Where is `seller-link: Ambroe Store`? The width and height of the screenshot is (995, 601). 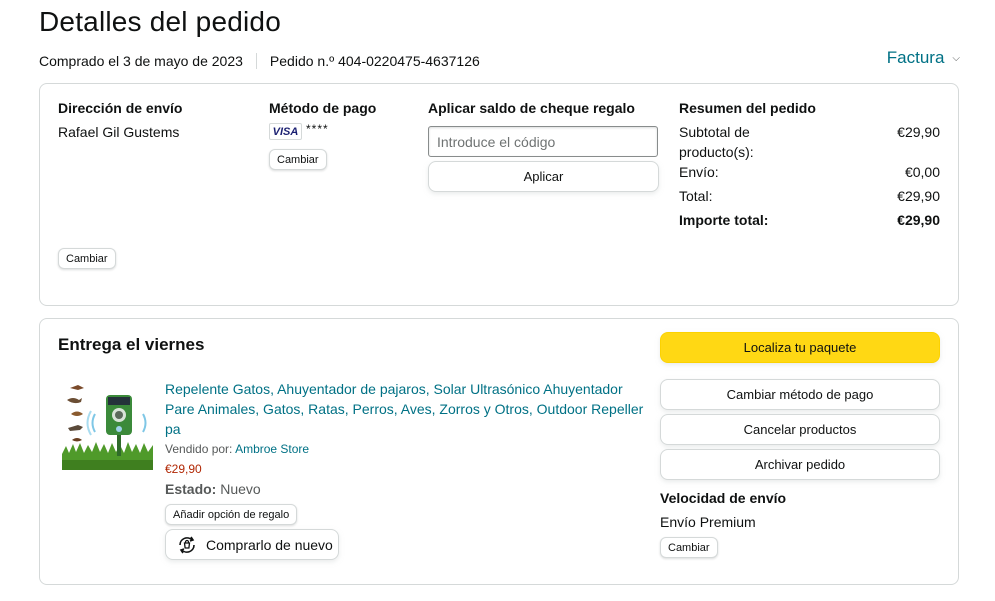
seller-link: Ambroe Store is located at coordinates (272, 449).